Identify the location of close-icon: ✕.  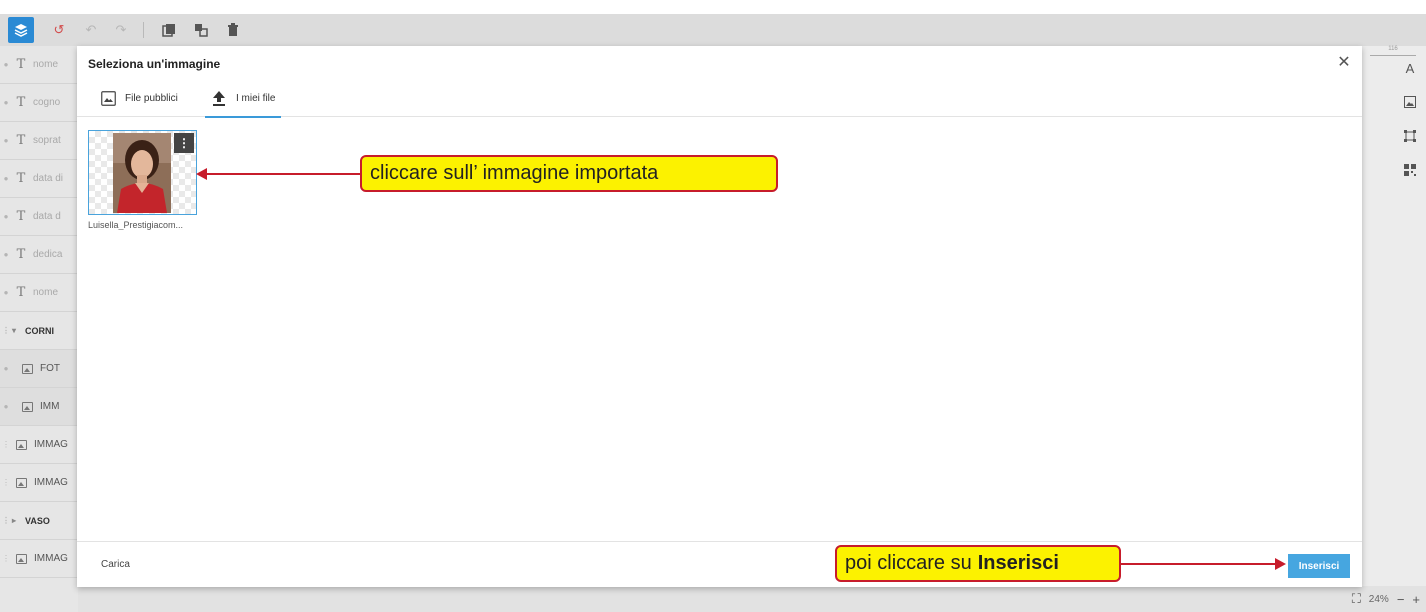
(1344, 62).